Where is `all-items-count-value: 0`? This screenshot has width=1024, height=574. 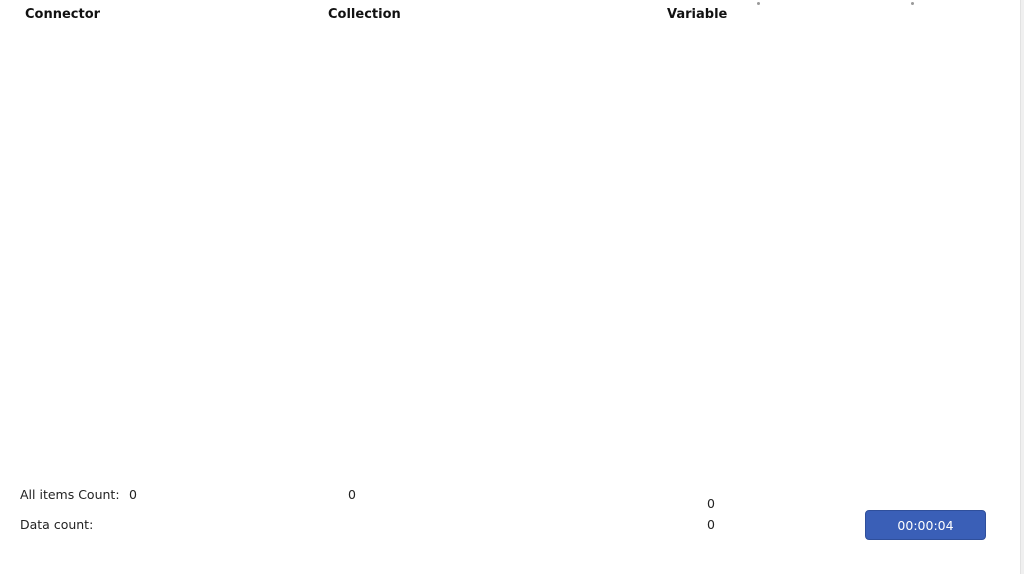 all-items-count-value: 0 is located at coordinates (133, 494).